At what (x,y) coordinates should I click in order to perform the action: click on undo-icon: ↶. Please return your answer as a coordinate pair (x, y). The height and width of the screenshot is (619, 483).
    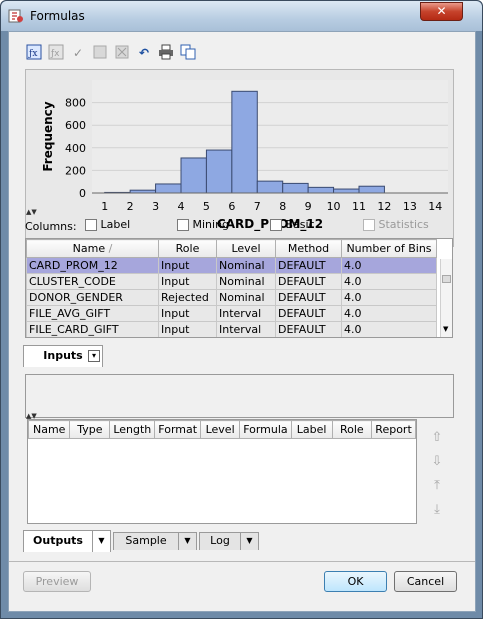
    Looking at the image, I should click on (144, 53).